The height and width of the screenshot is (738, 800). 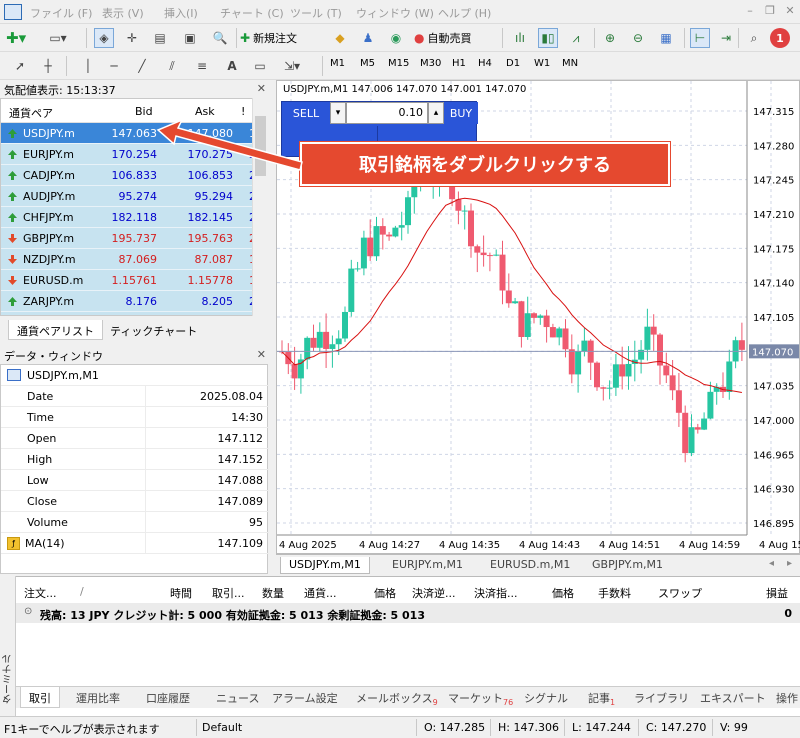 What do you see at coordinates (480, 698) in the screenshot?
I see `tab-market: マーケット76` at bounding box center [480, 698].